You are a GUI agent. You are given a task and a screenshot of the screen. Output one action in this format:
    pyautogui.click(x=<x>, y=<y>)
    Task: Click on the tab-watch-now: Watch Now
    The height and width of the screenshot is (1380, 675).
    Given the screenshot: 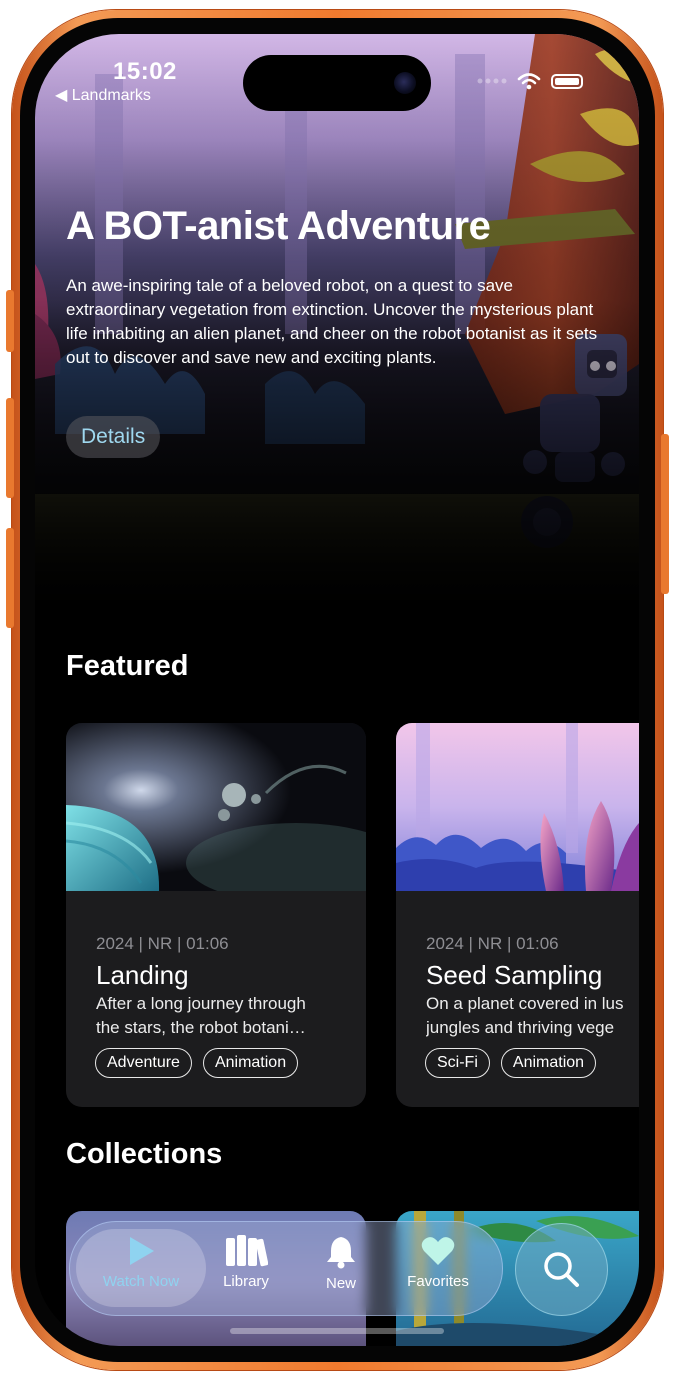 What is the action you would take?
    pyautogui.click(x=141, y=1262)
    